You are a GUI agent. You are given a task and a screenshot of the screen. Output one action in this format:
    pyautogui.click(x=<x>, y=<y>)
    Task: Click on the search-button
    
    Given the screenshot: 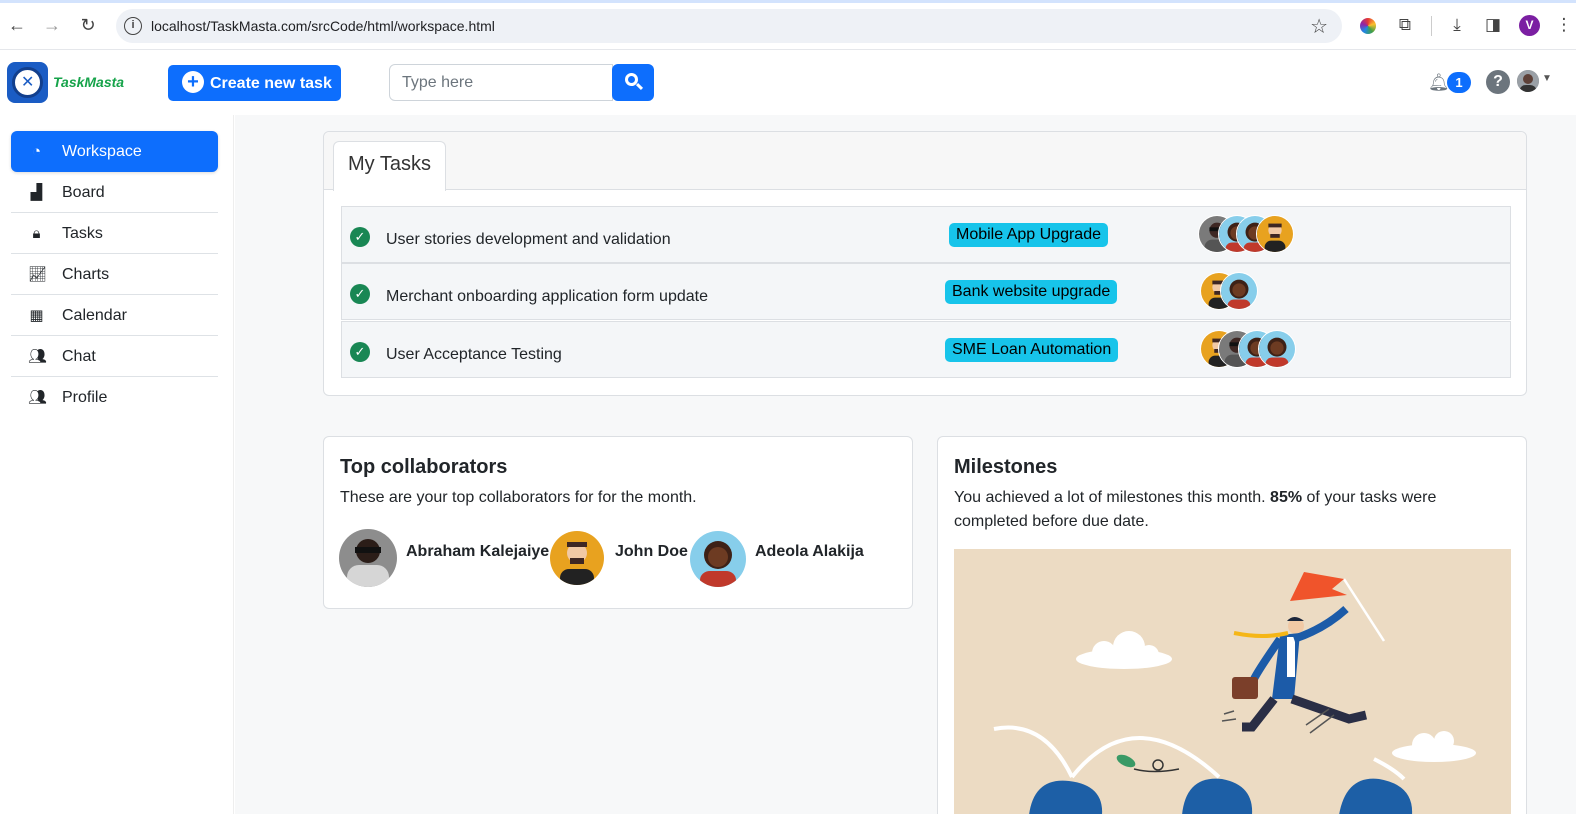 What is the action you would take?
    pyautogui.click(x=633, y=82)
    